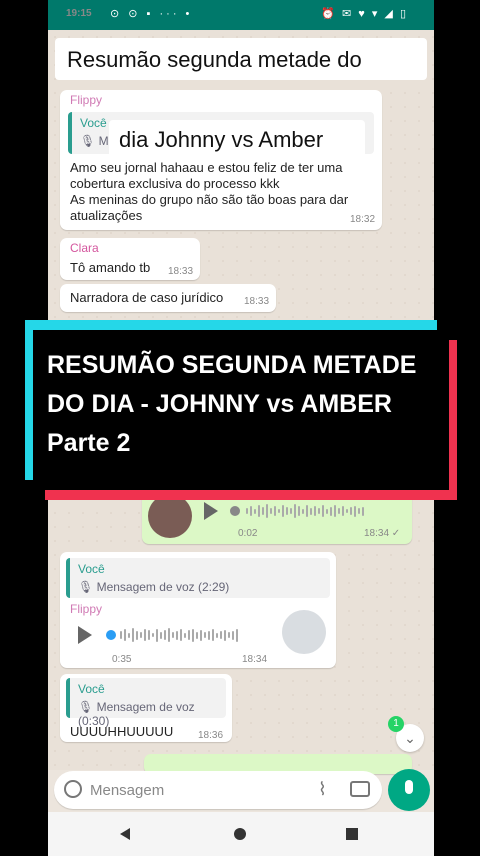  I want to click on unread-badge: 1, so click(396, 724).